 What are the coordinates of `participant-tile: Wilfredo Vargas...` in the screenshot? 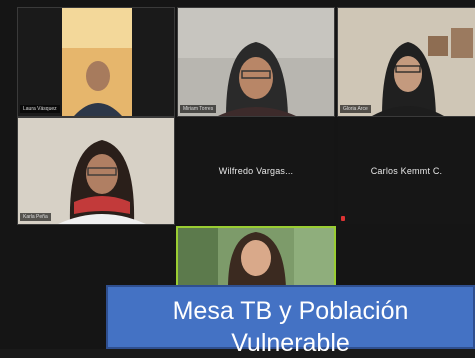 It's located at (256, 171).